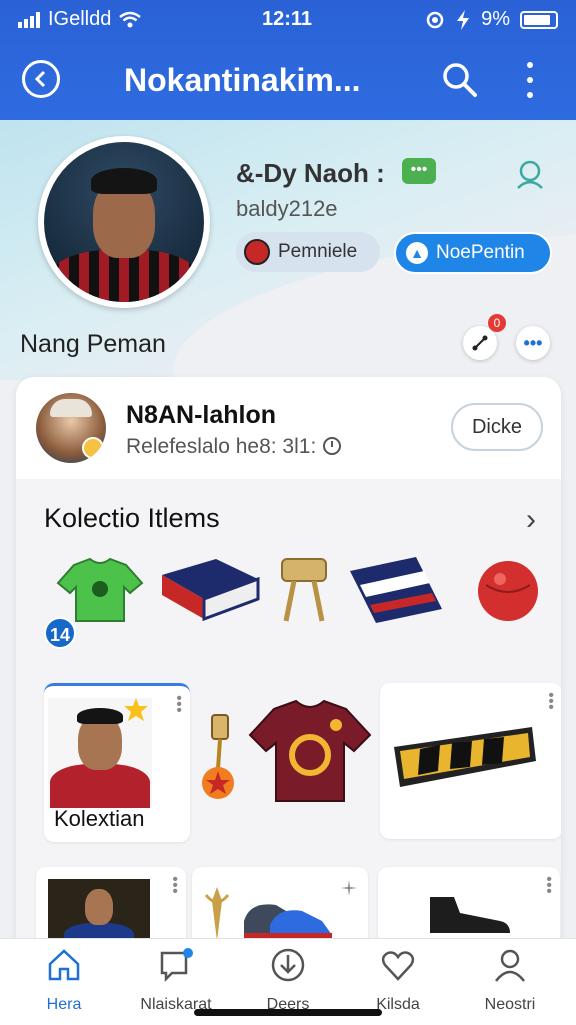 This screenshot has width=576, height=1025. I want to click on nav-messages: Nlaiskarat, so click(176, 980).